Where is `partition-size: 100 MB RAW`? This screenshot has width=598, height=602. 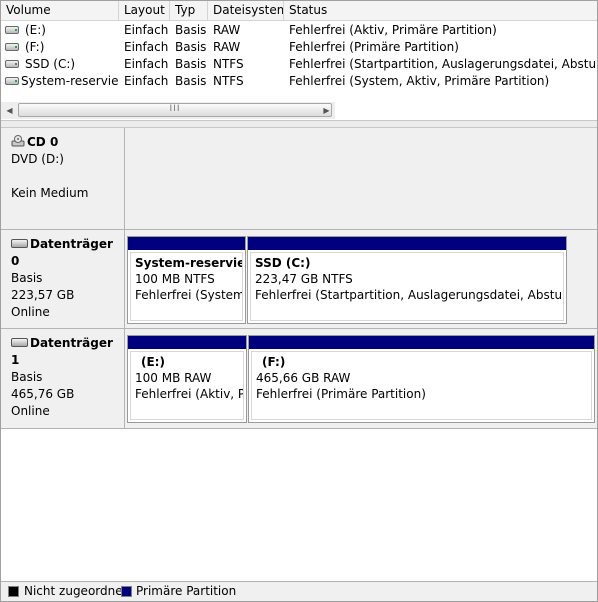
partition-size: 100 MB RAW is located at coordinates (173, 378).